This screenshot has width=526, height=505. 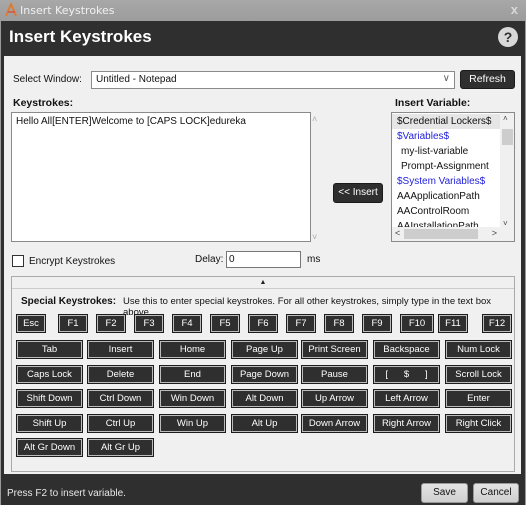 What do you see at coordinates (301, 323) in the screenshot?
I see `key-f7: F7` at bounding box center [301, 323].